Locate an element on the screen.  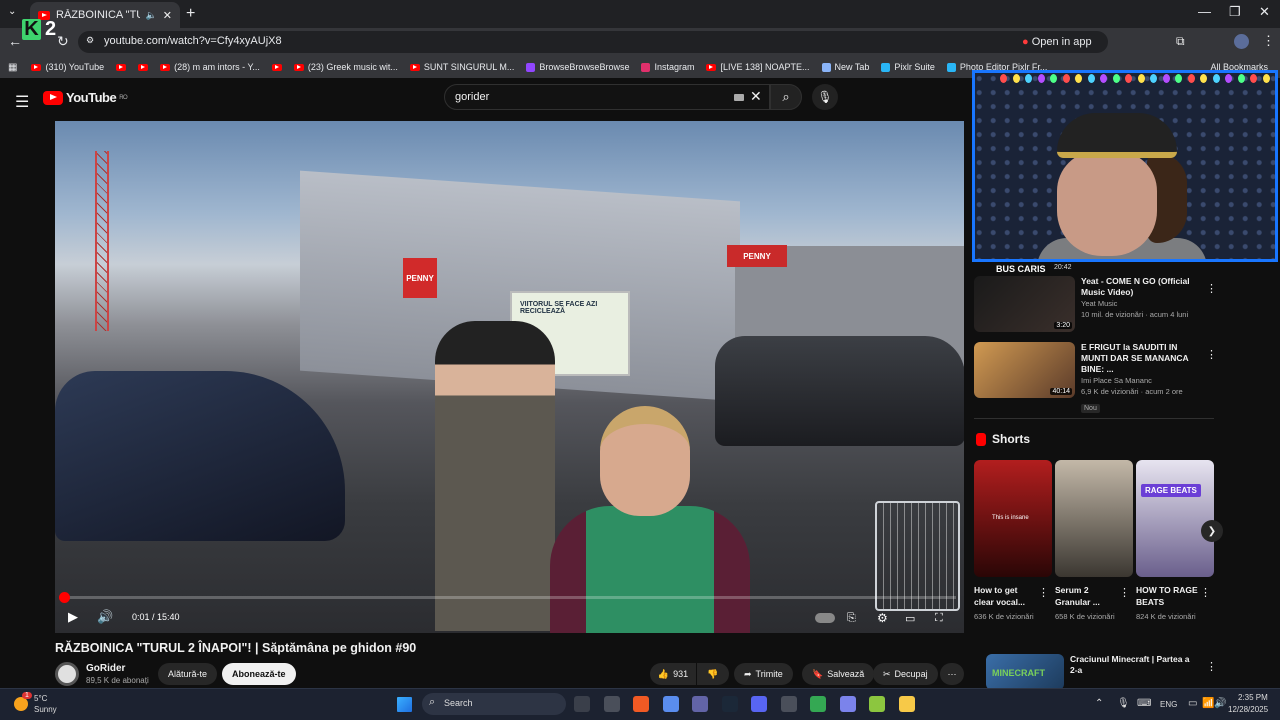
discord-icon is located at coordinates (759, 704).